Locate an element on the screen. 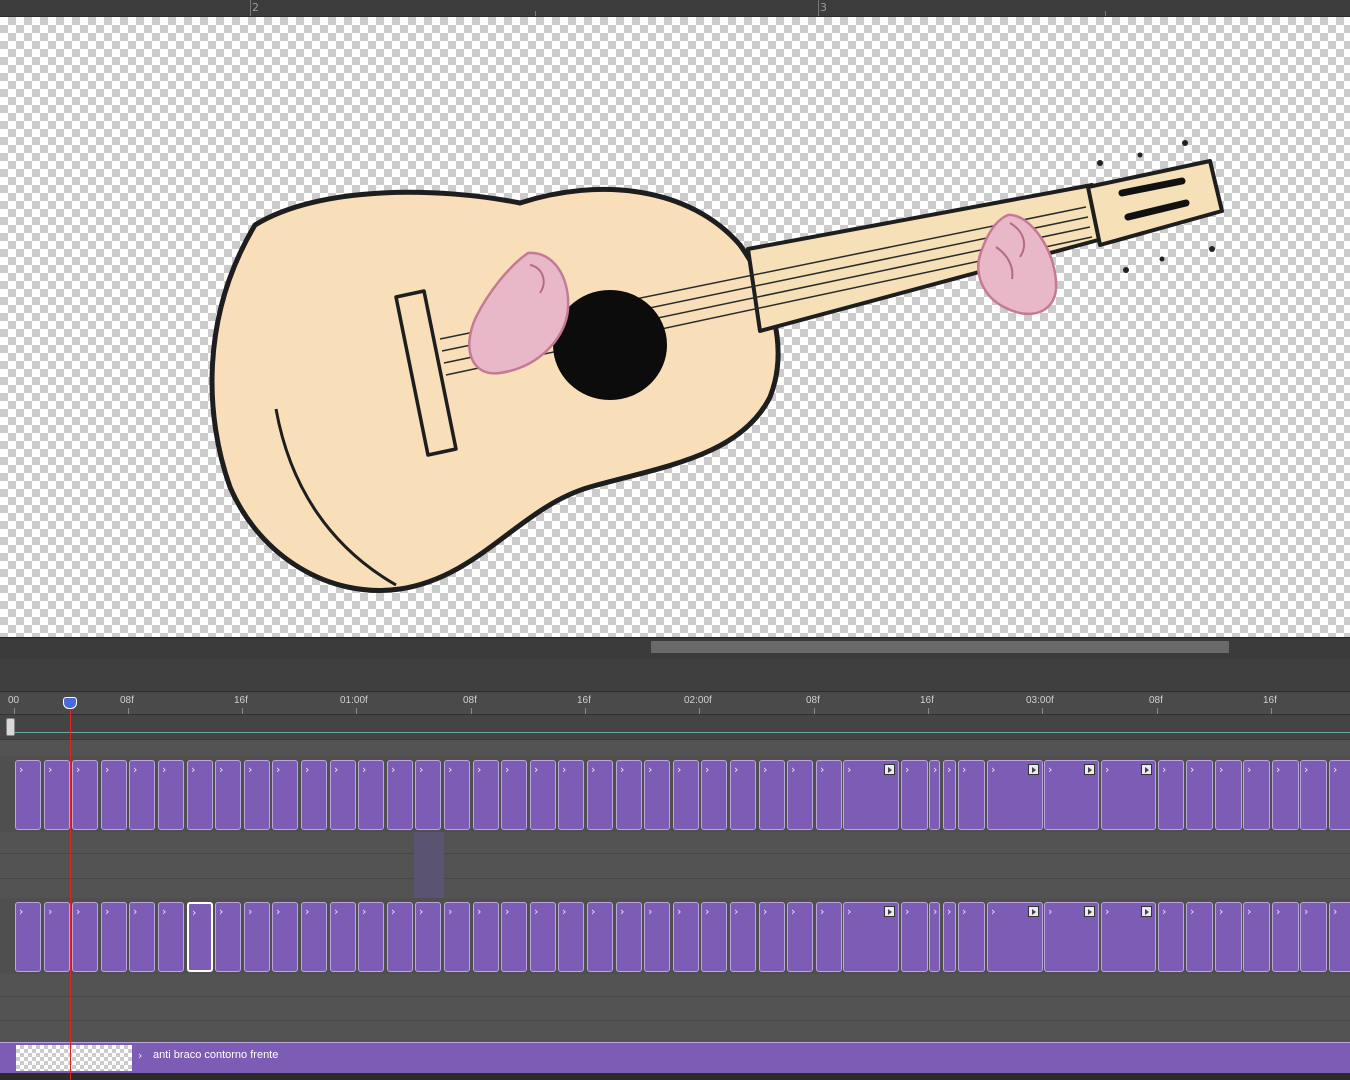 The height and width of the screenshot is (1080, 1350). layer-bar: › anti braco contorno frente is located at coordinates (675, 1057).